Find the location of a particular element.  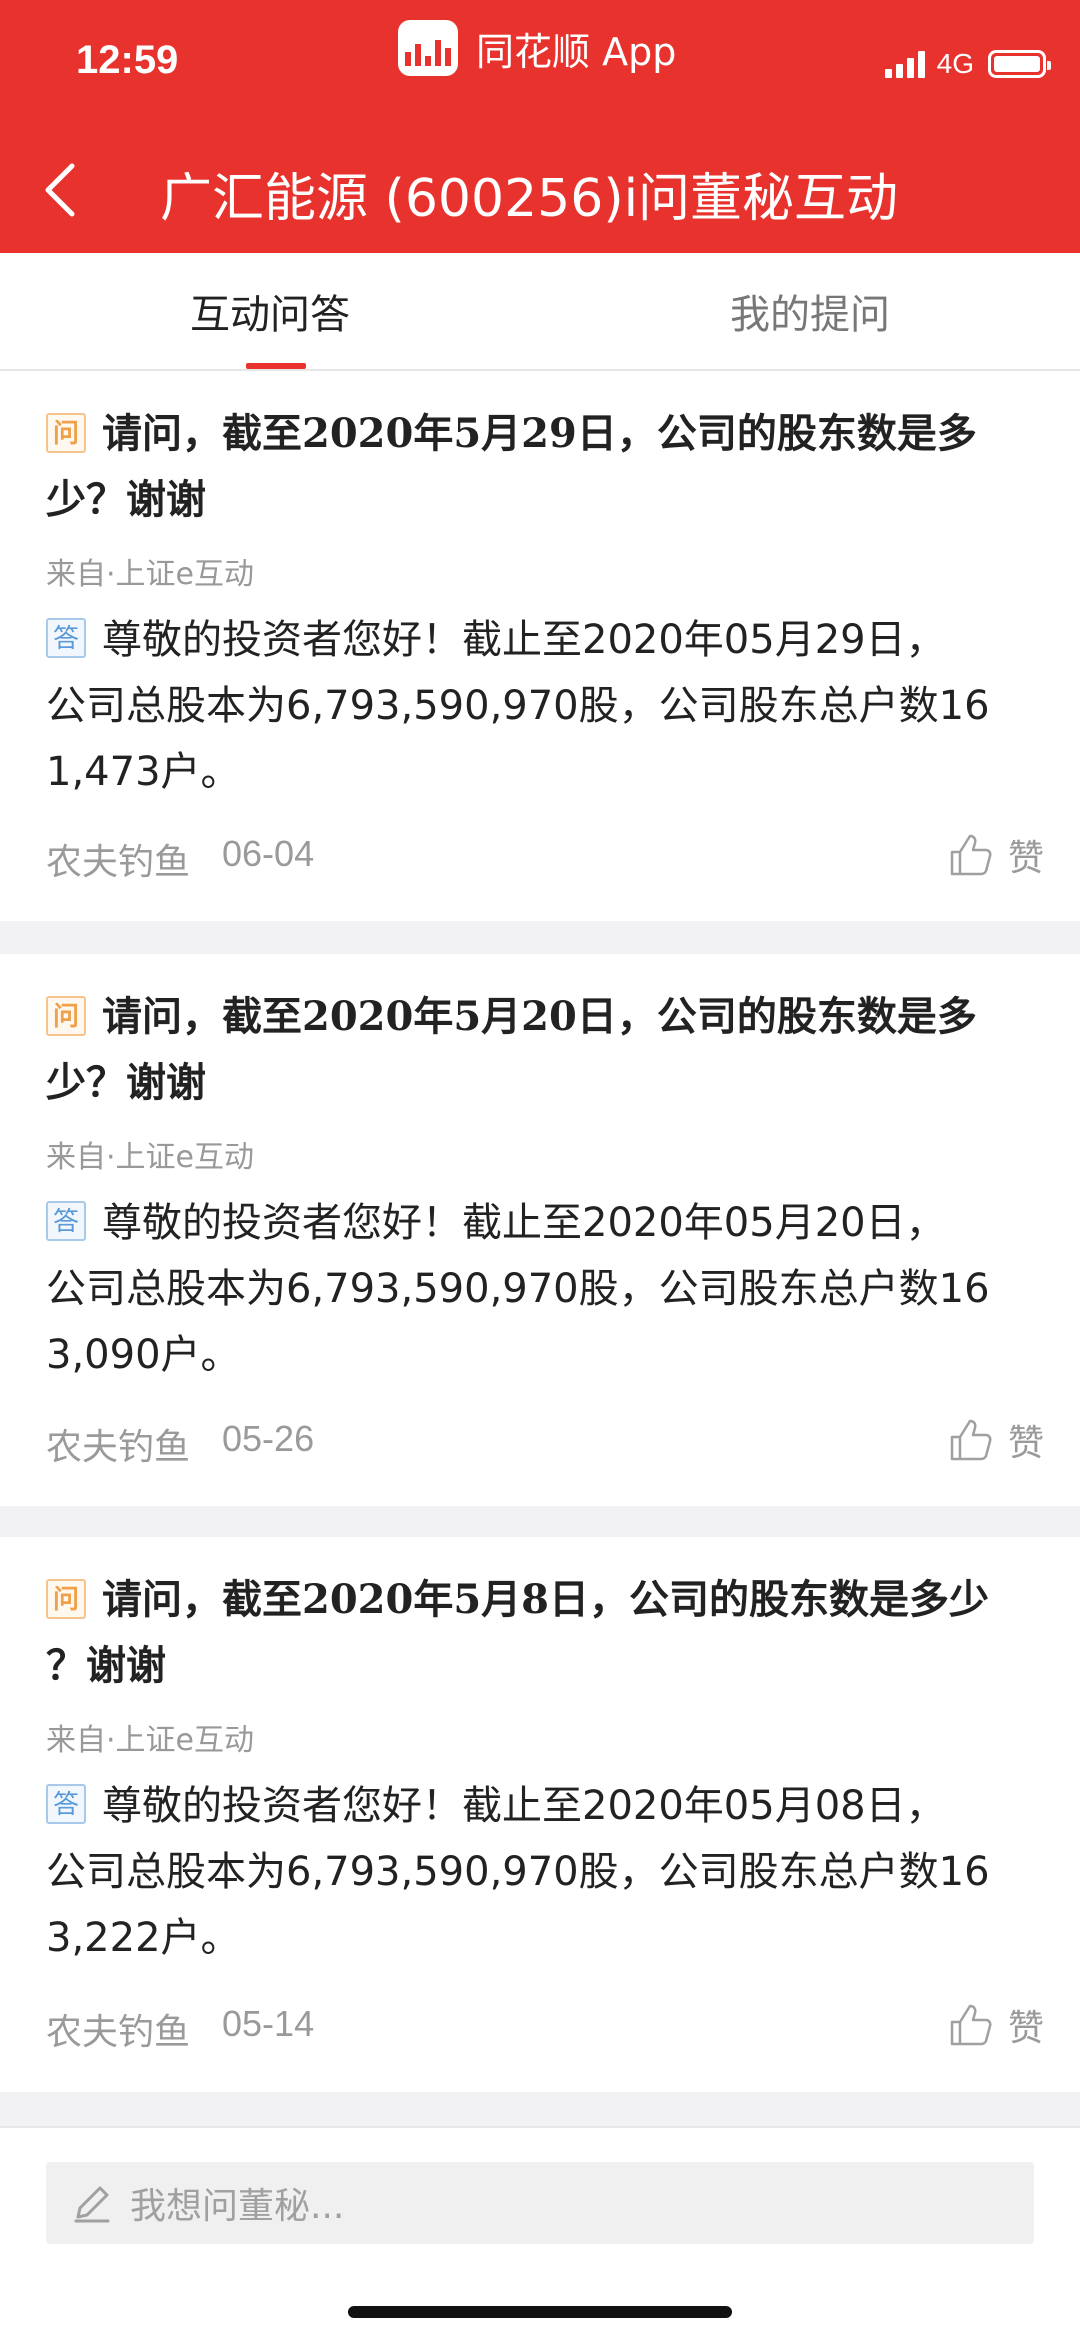

status-app-name: 同花顺 App is located at coordinates (576, 51).